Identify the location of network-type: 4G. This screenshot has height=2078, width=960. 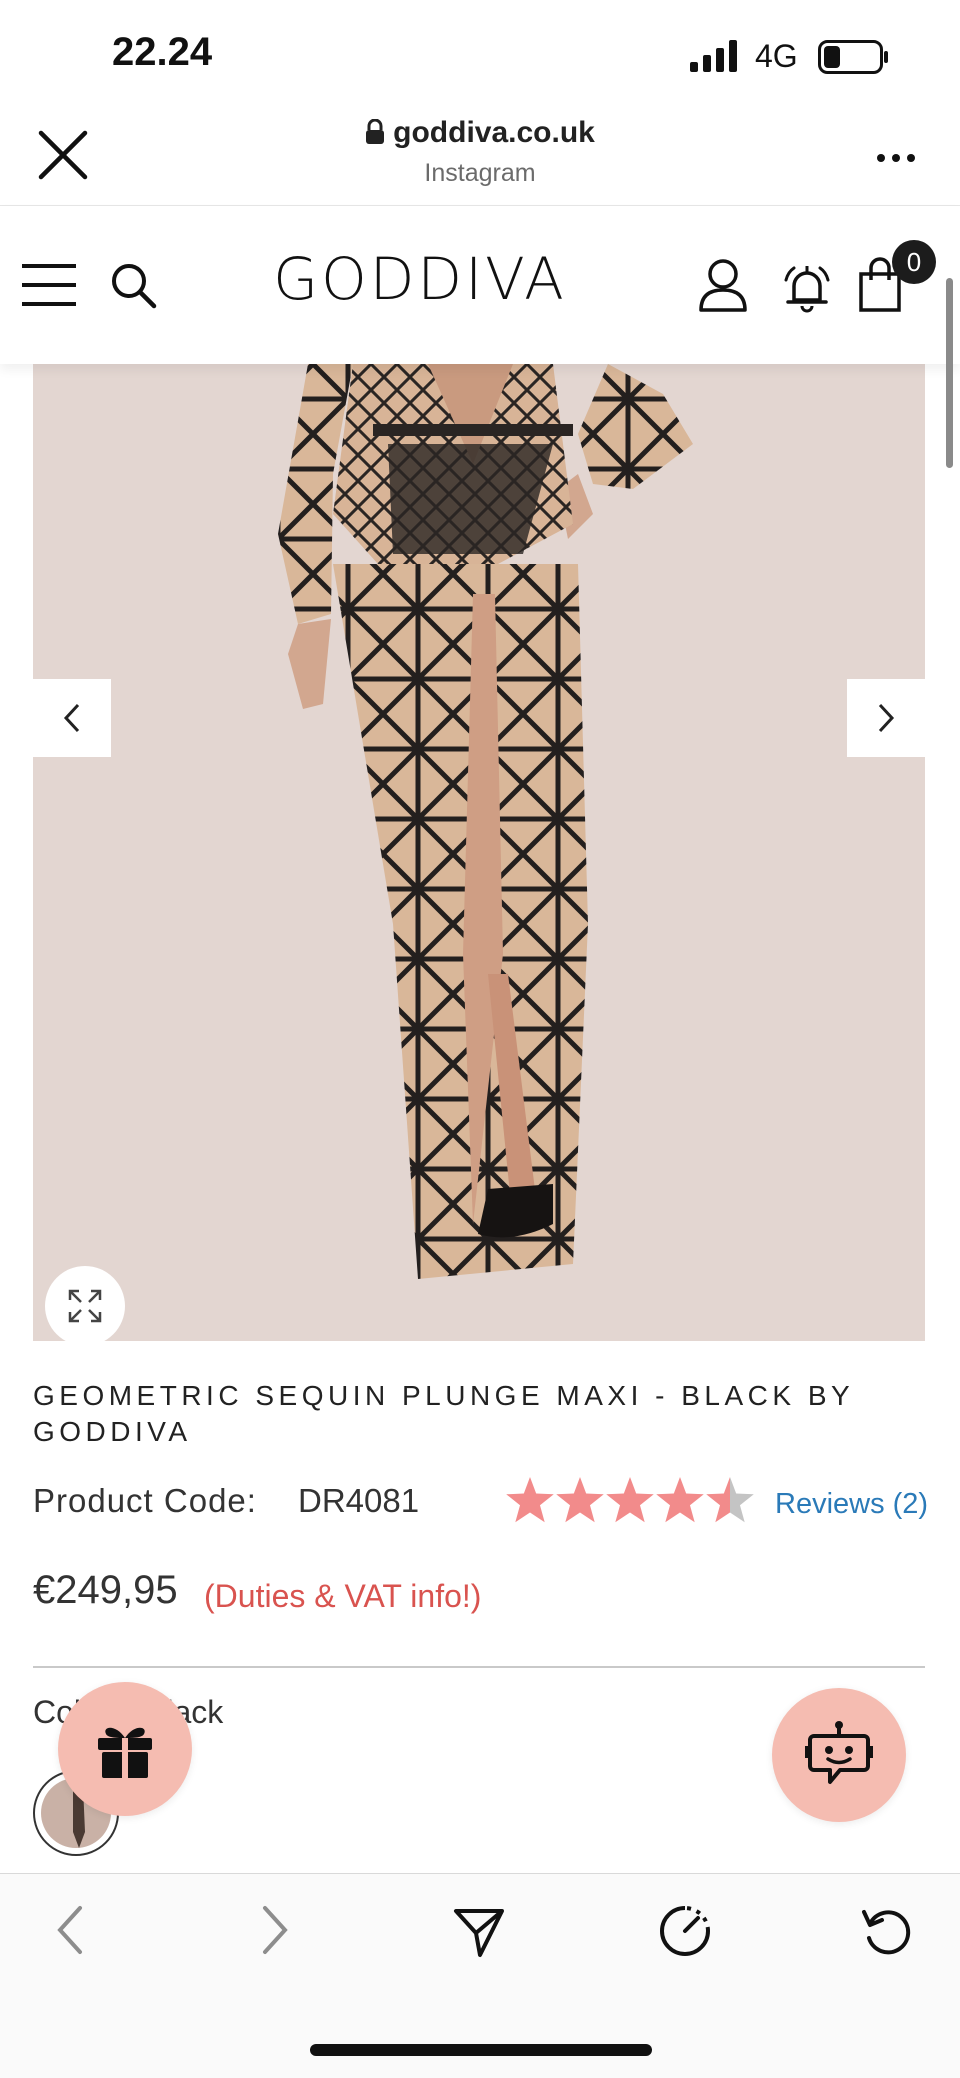
(776, 56).